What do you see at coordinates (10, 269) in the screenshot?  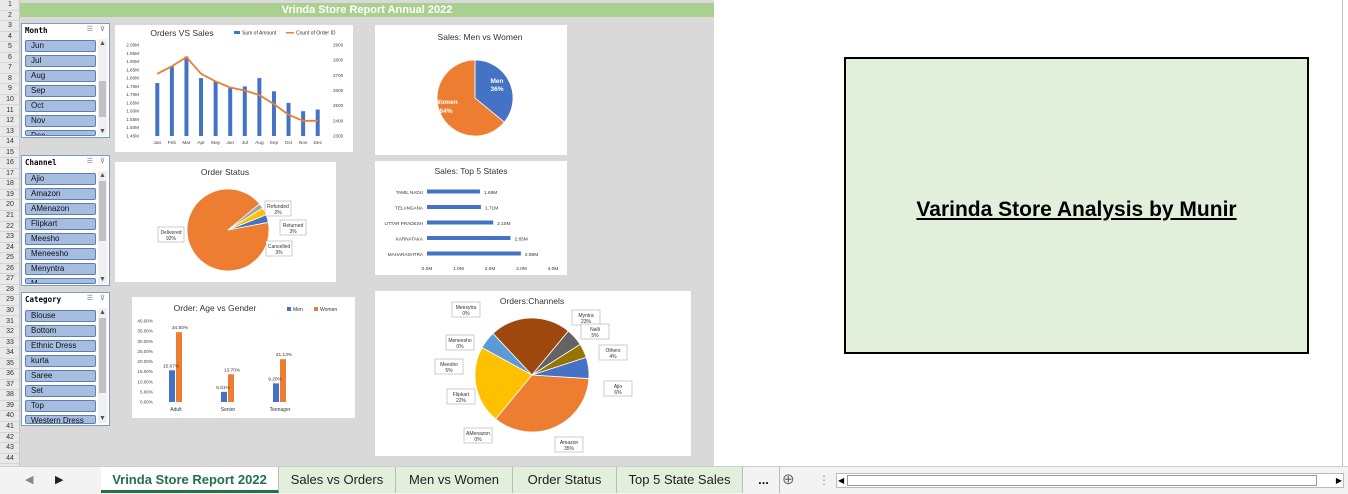 I see `row-number: 26` at bounding box center [10, 269].